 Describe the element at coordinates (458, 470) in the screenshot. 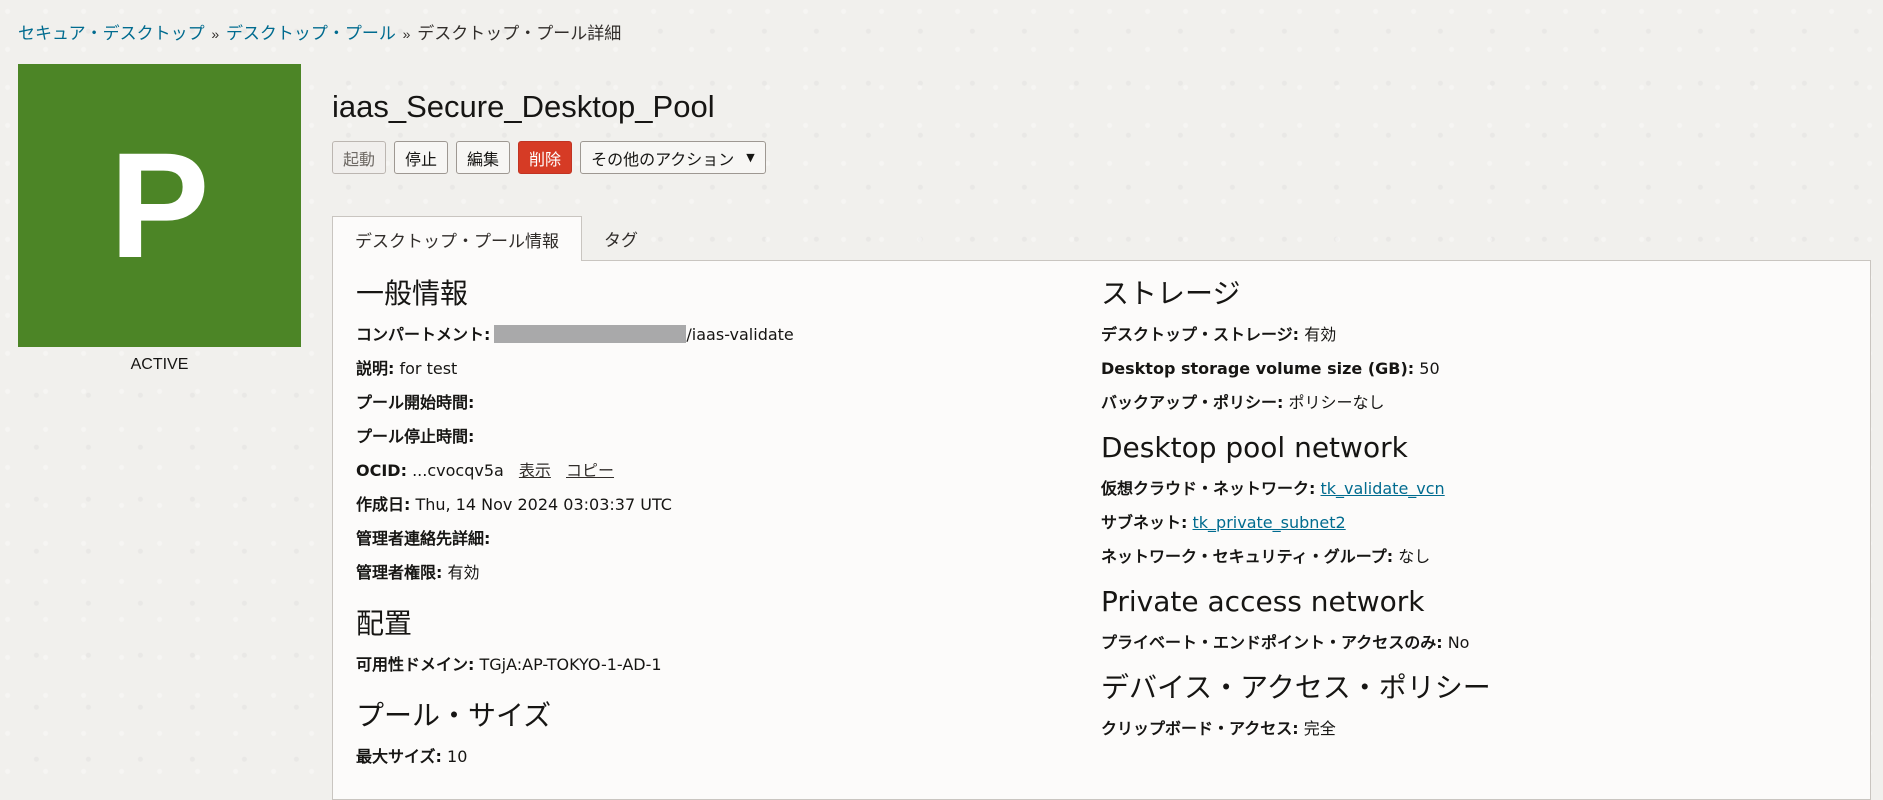

I see `ocid-value: ...cvocqv5a` at that location.